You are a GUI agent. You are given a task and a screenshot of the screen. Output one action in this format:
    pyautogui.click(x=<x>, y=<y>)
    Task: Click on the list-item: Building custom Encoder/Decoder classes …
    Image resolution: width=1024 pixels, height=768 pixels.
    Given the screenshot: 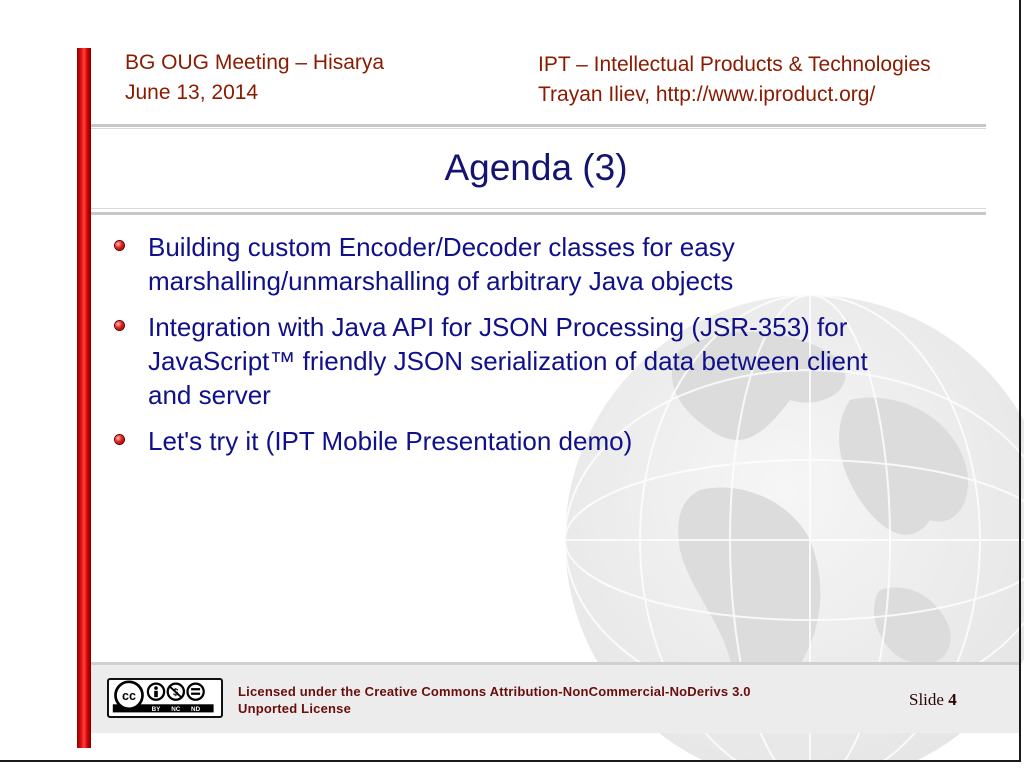 What is the action you would take?
    pyautogui.click(x=562, y=264)
    